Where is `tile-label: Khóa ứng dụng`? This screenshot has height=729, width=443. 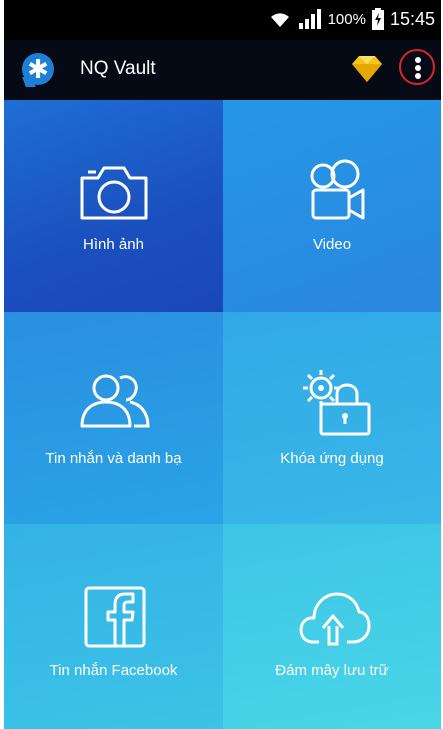
tile-label: Khóa ứng dụng is located at coordinates (332, 458).